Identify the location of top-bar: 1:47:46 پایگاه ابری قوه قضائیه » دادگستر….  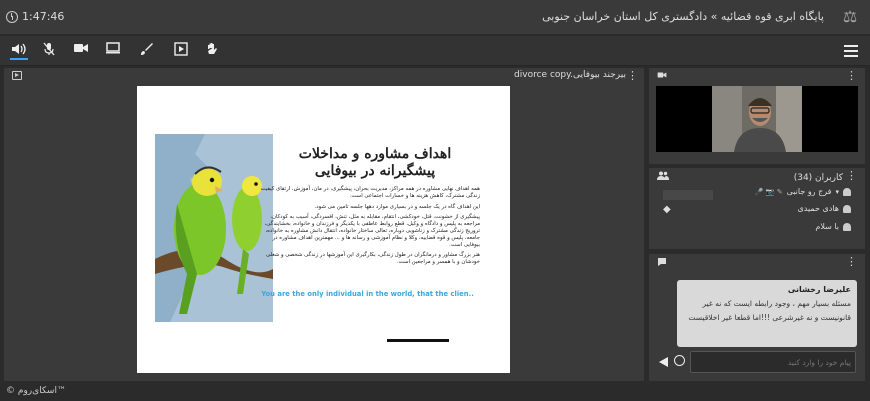
(435, 17).